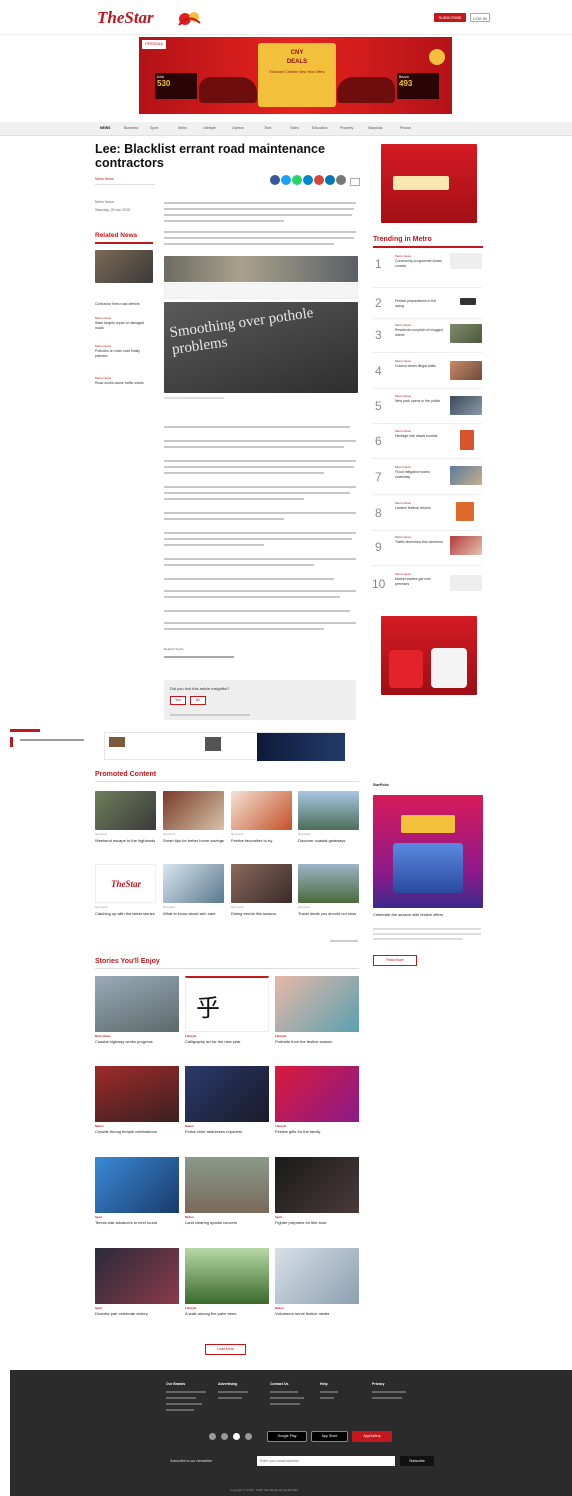  Describe the element at coordinates (238, 128) in the screenshot. I see `nav-item-opinion: Opinion` at that location.